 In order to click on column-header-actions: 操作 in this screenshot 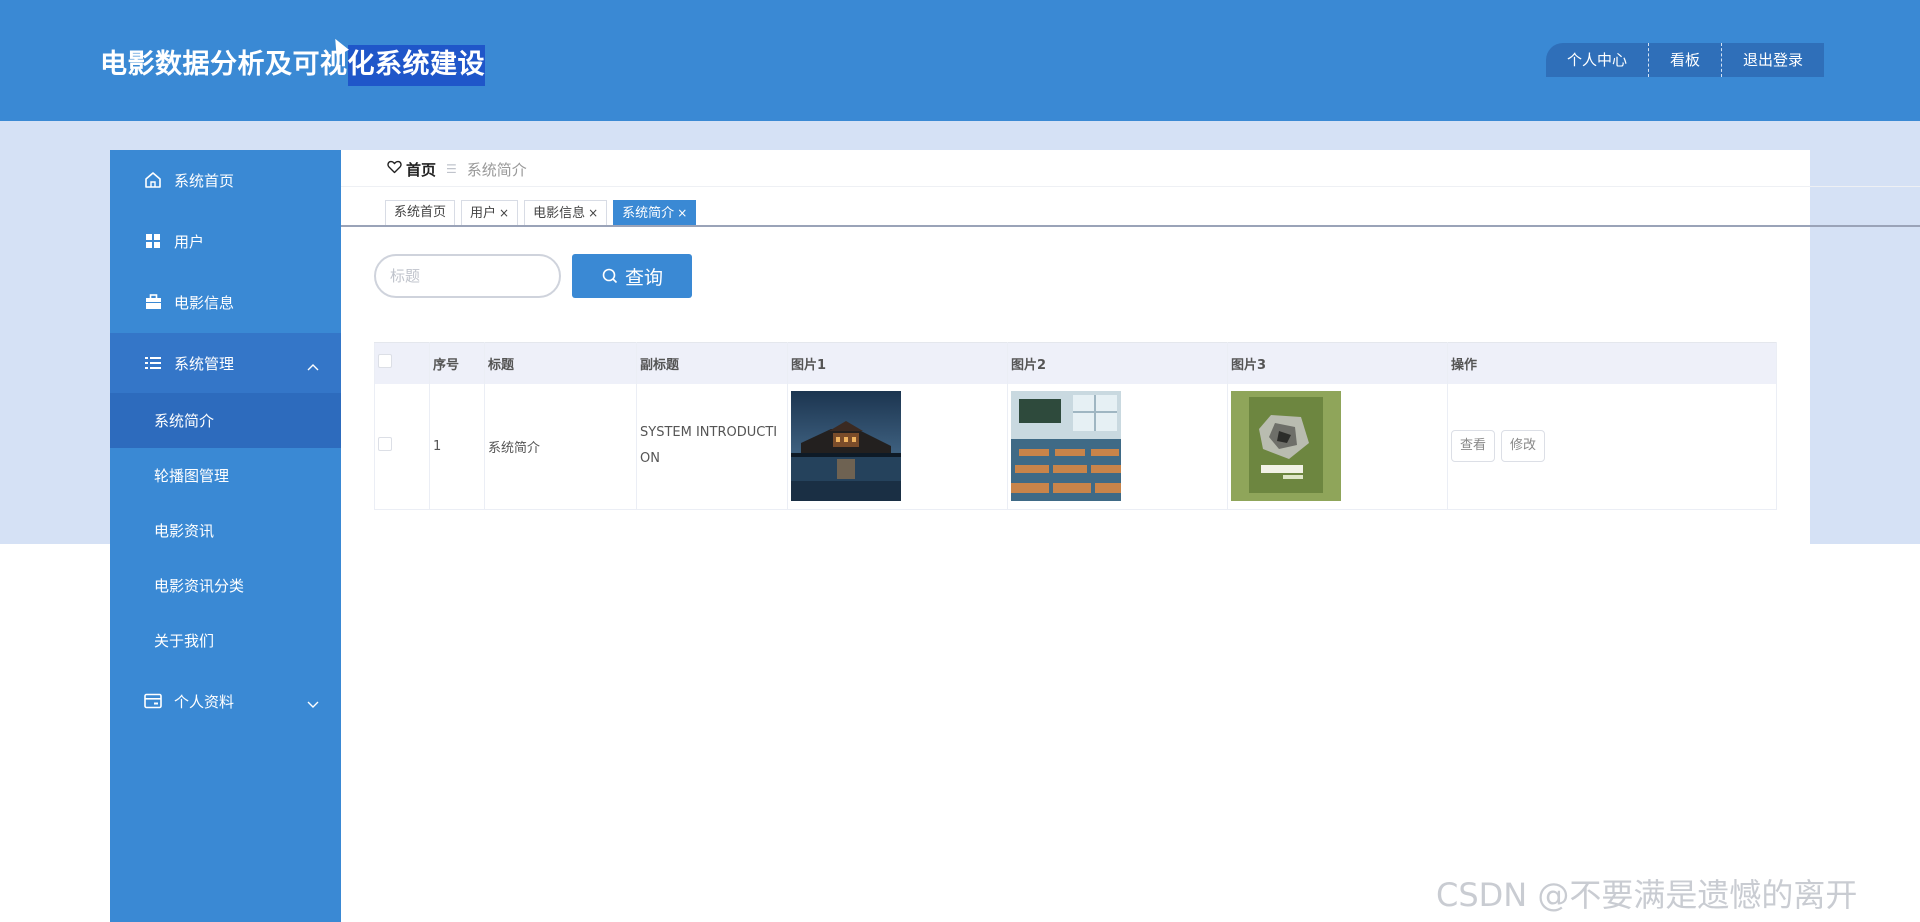, I will do `click(1612, 363)`.